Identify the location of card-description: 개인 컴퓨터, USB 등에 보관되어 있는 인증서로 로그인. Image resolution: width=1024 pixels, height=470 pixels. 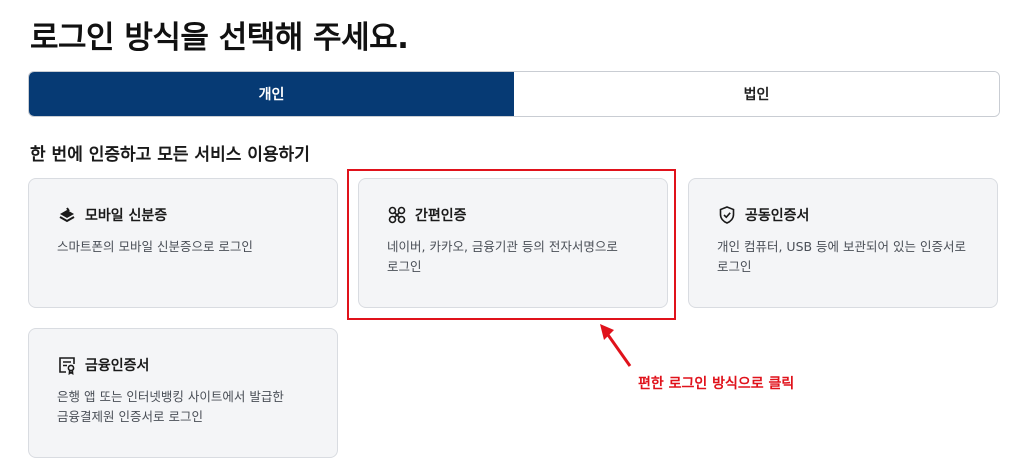
(841, 256).